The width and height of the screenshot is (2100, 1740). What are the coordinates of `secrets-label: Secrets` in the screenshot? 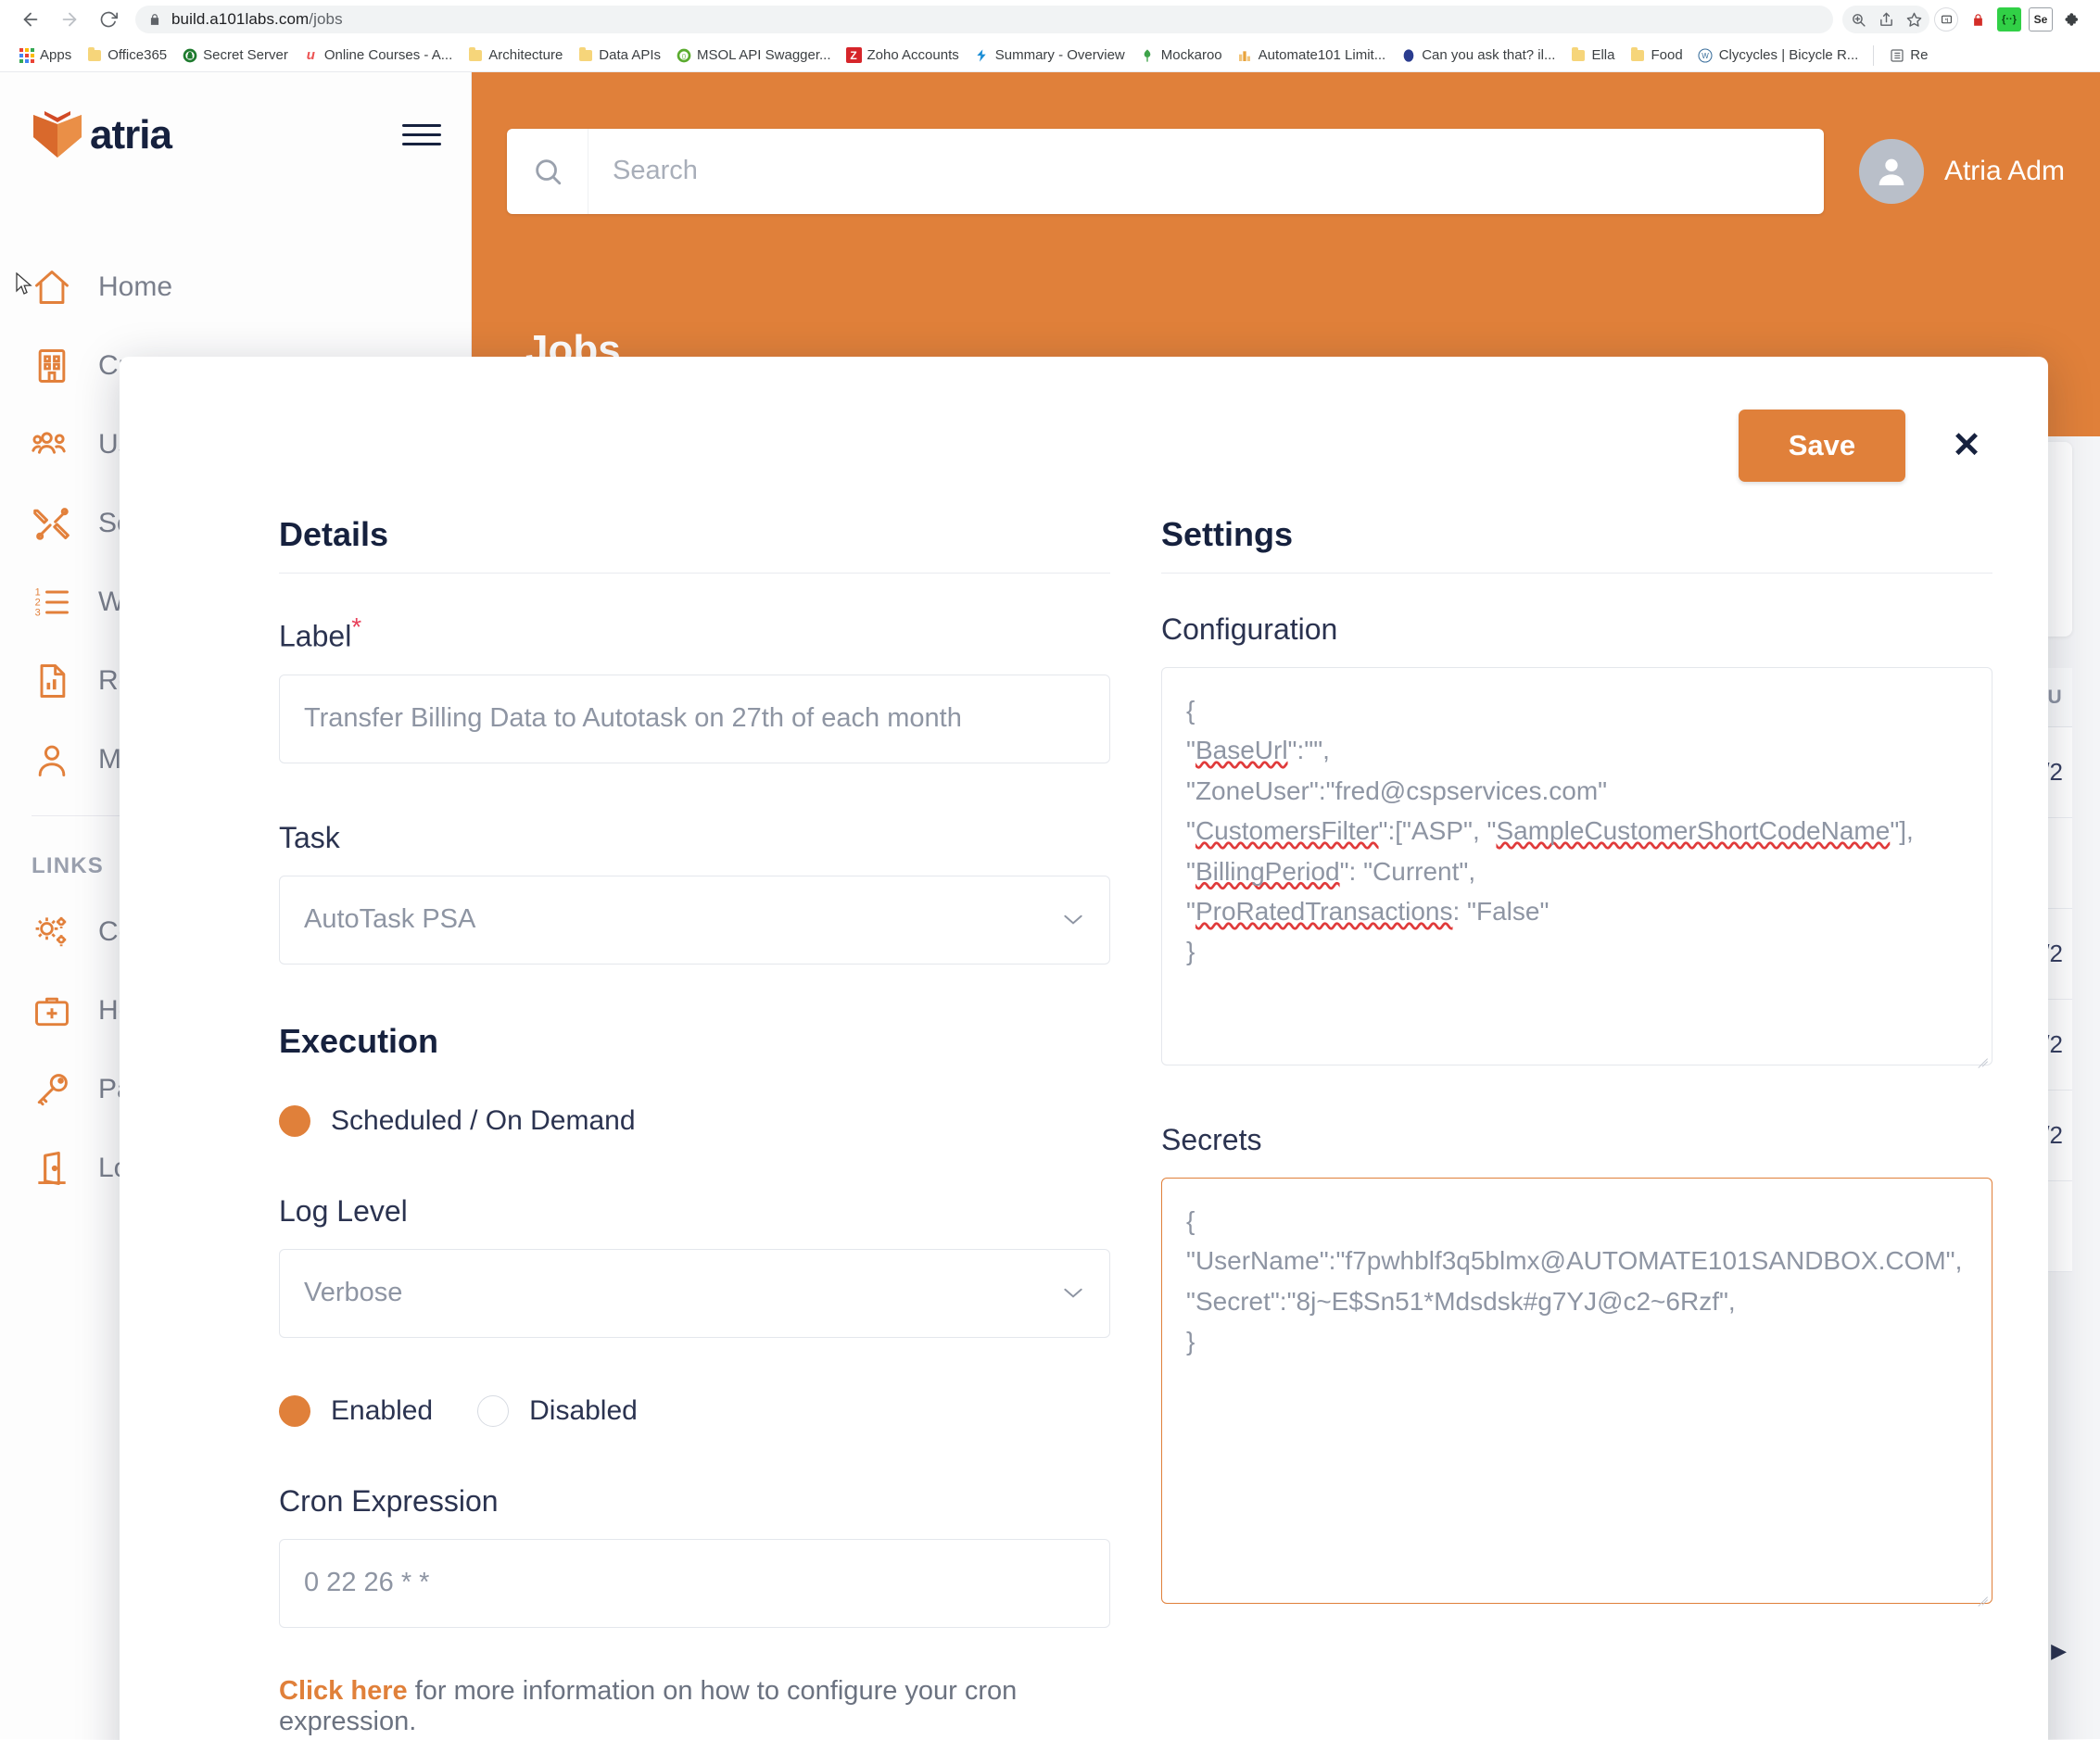 It's located at (1211, 1139).